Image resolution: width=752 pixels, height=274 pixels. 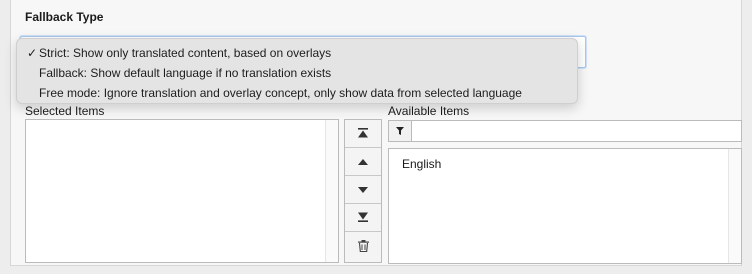 I want to click on field-title: Fallback Type, so click(x=64, y=17).